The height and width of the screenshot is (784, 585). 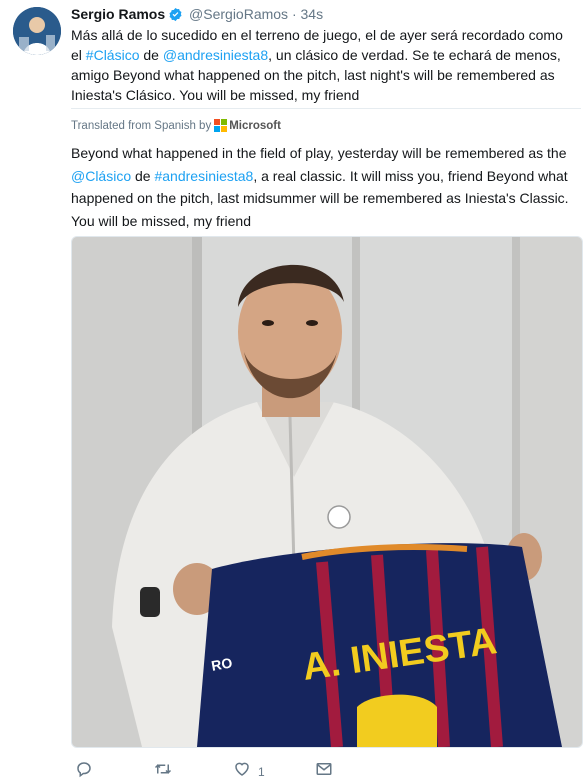 I want to click on avatar, so click(x=37, y=31).